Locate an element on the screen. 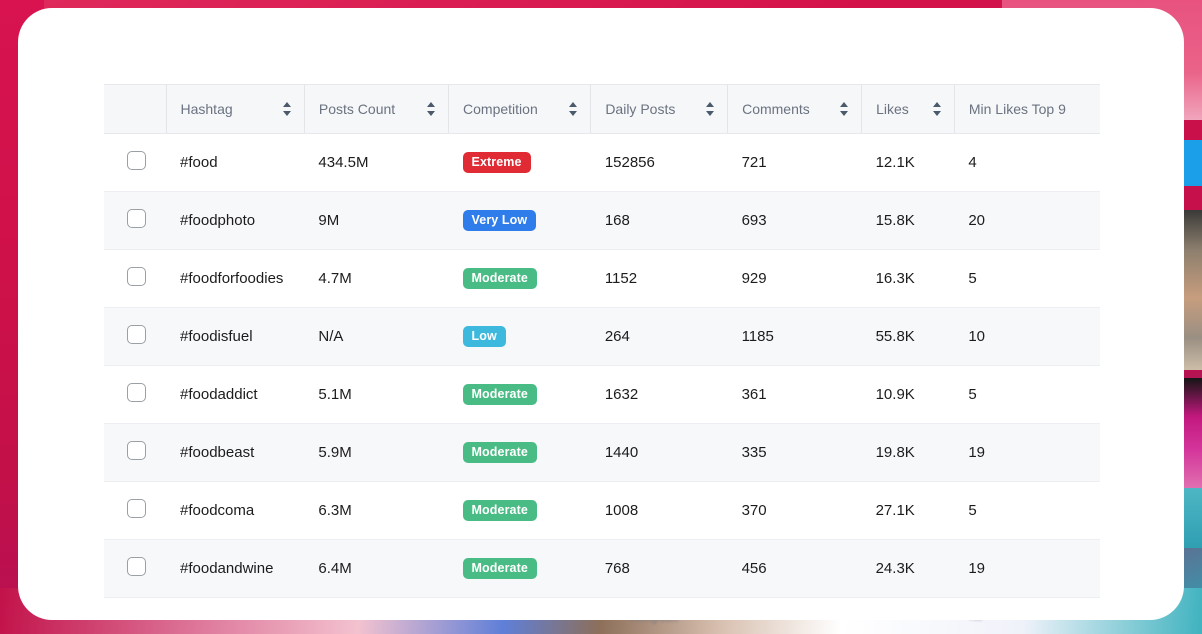  cell-hashtag: #foodcoma is located at coordinates (235, 510).